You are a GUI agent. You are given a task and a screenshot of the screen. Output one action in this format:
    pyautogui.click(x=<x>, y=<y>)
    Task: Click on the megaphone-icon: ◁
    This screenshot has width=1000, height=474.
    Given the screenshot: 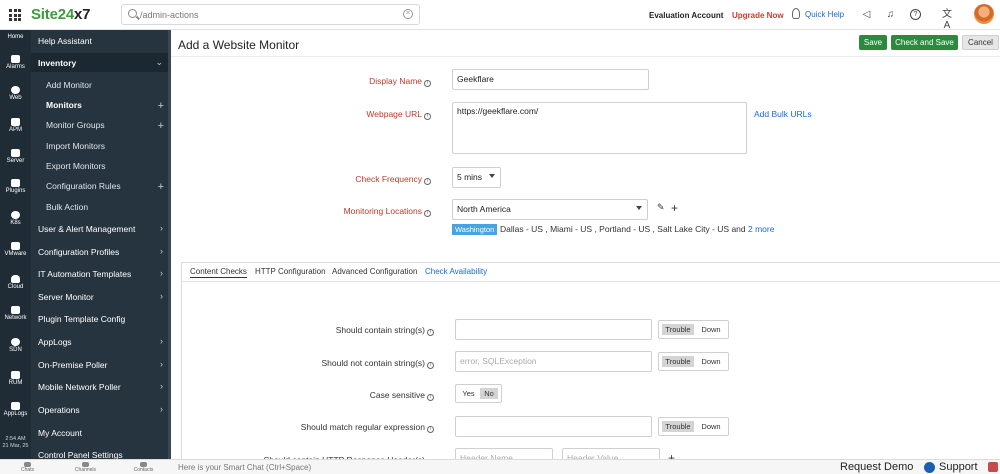 What is the action you would take?
    pyautogui.click(x=866, y=14)
    